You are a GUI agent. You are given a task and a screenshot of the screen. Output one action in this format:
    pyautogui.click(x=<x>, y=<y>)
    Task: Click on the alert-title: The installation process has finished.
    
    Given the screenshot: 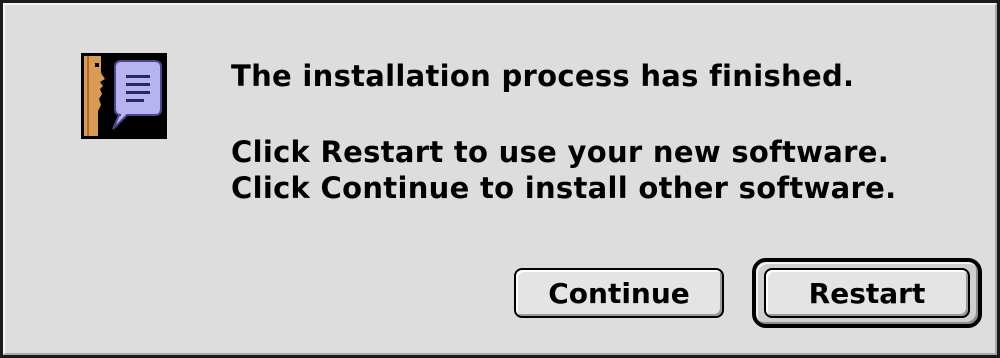 What is the action you would take?
    pyautogui.click(x=543, y=76)
    